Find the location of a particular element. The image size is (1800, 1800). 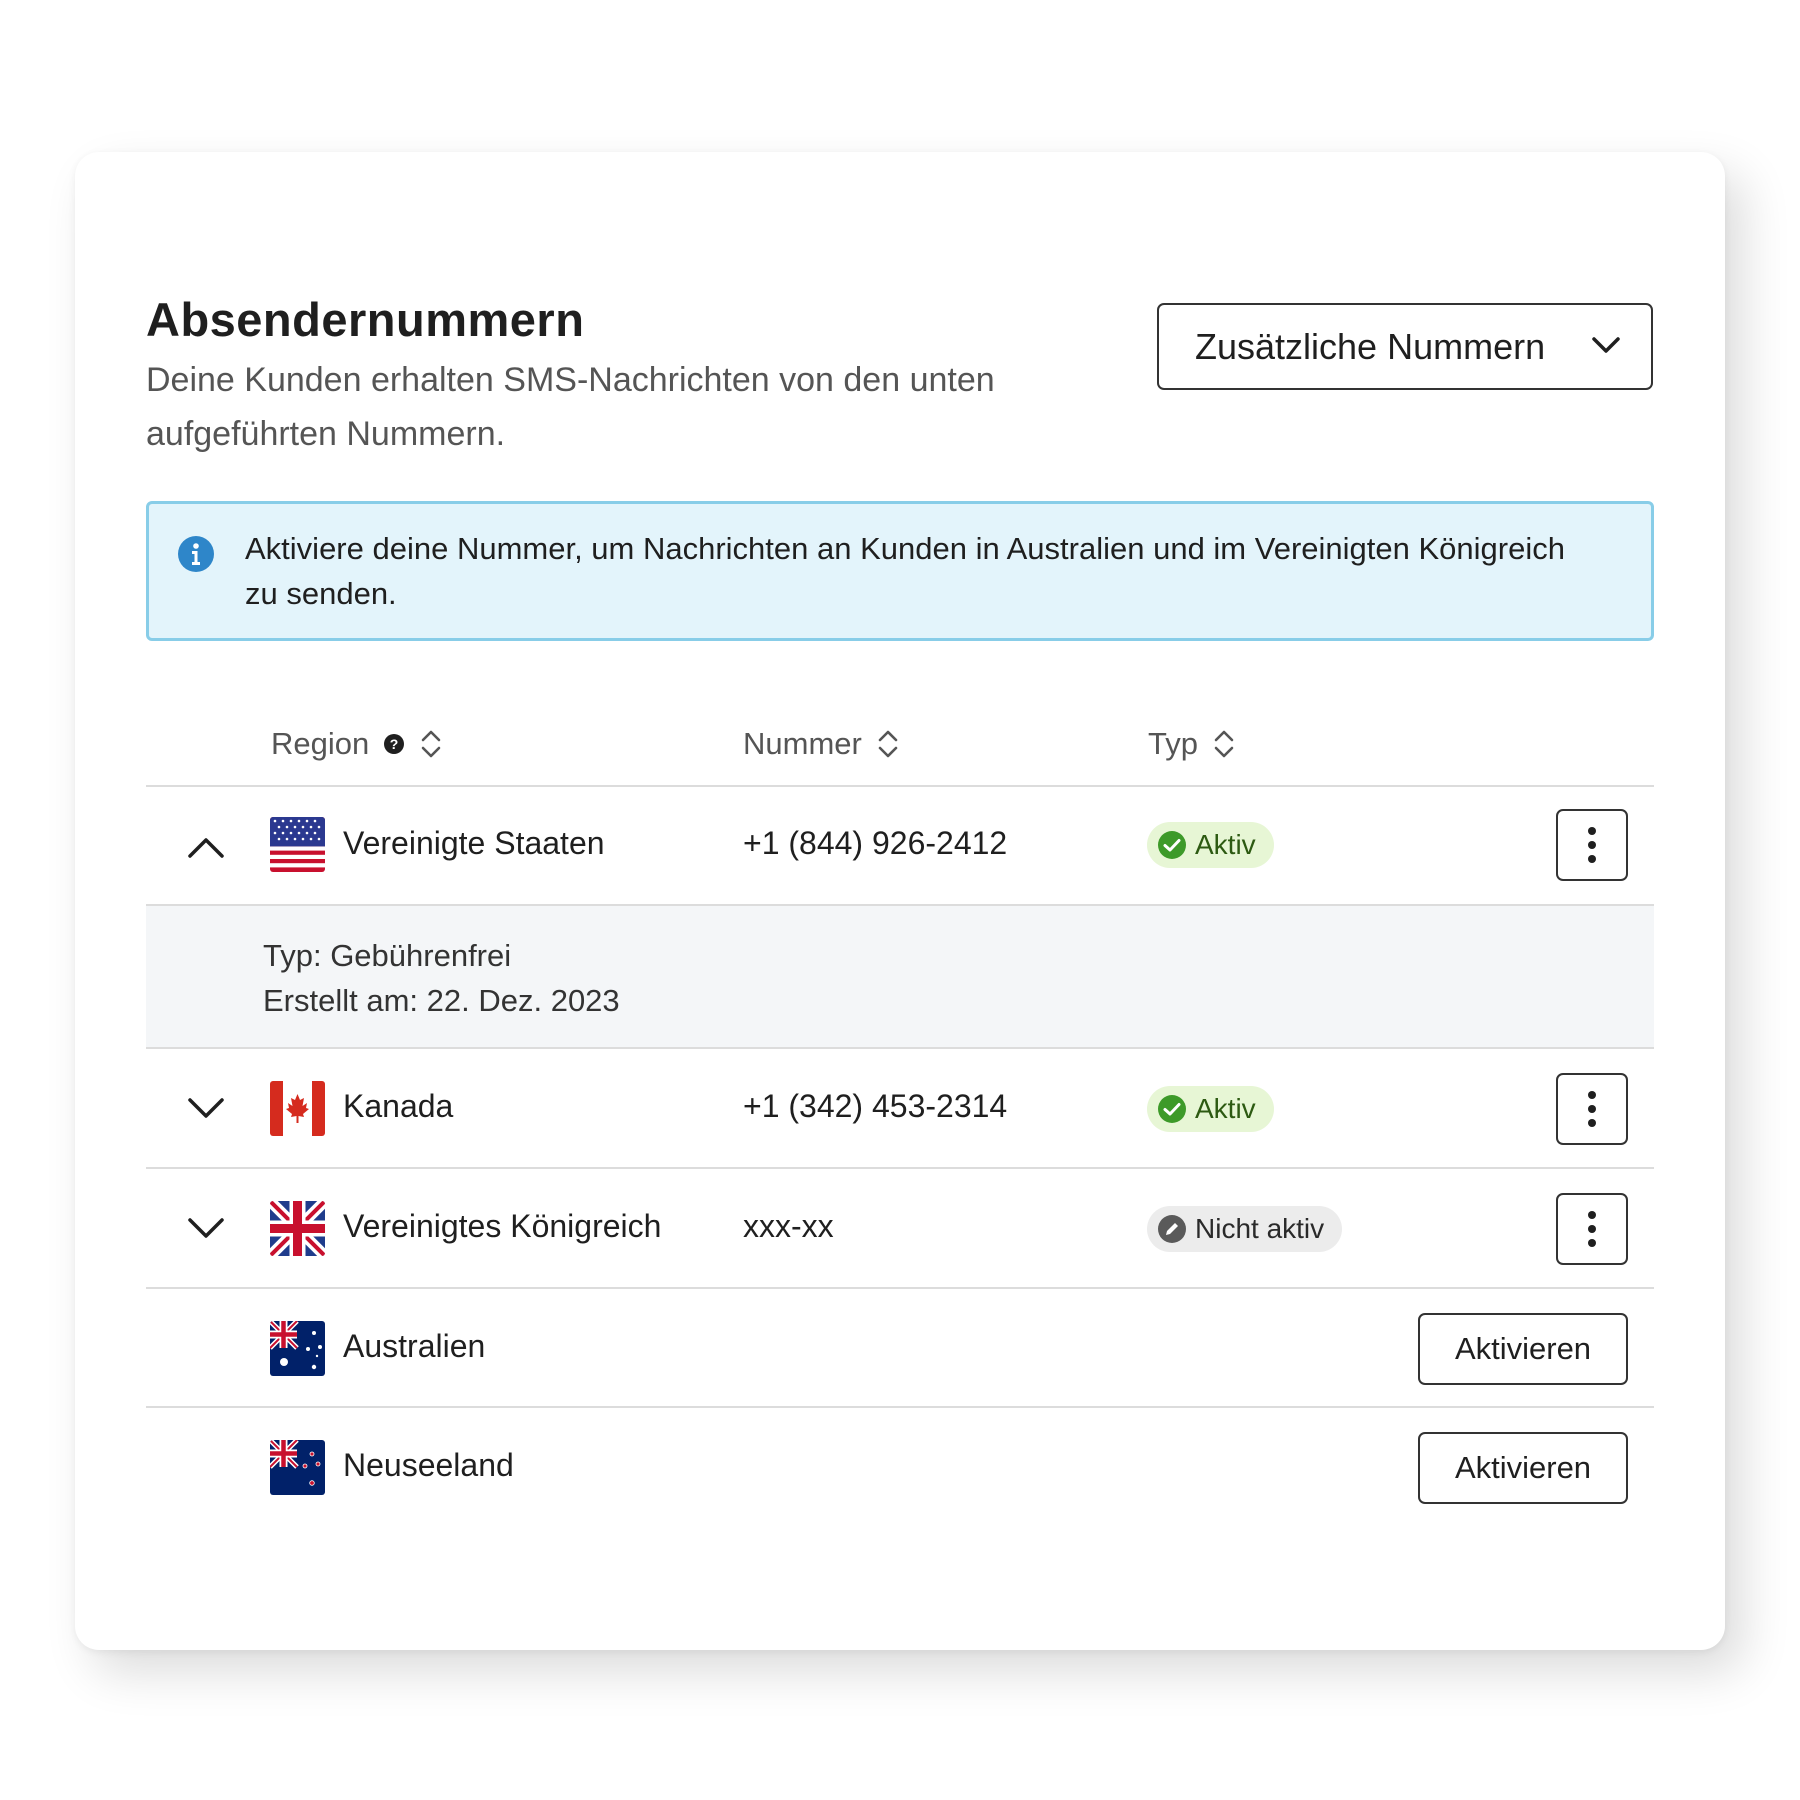

status-badge: Nicht aktiv is located at coordinates (1245, 1229).